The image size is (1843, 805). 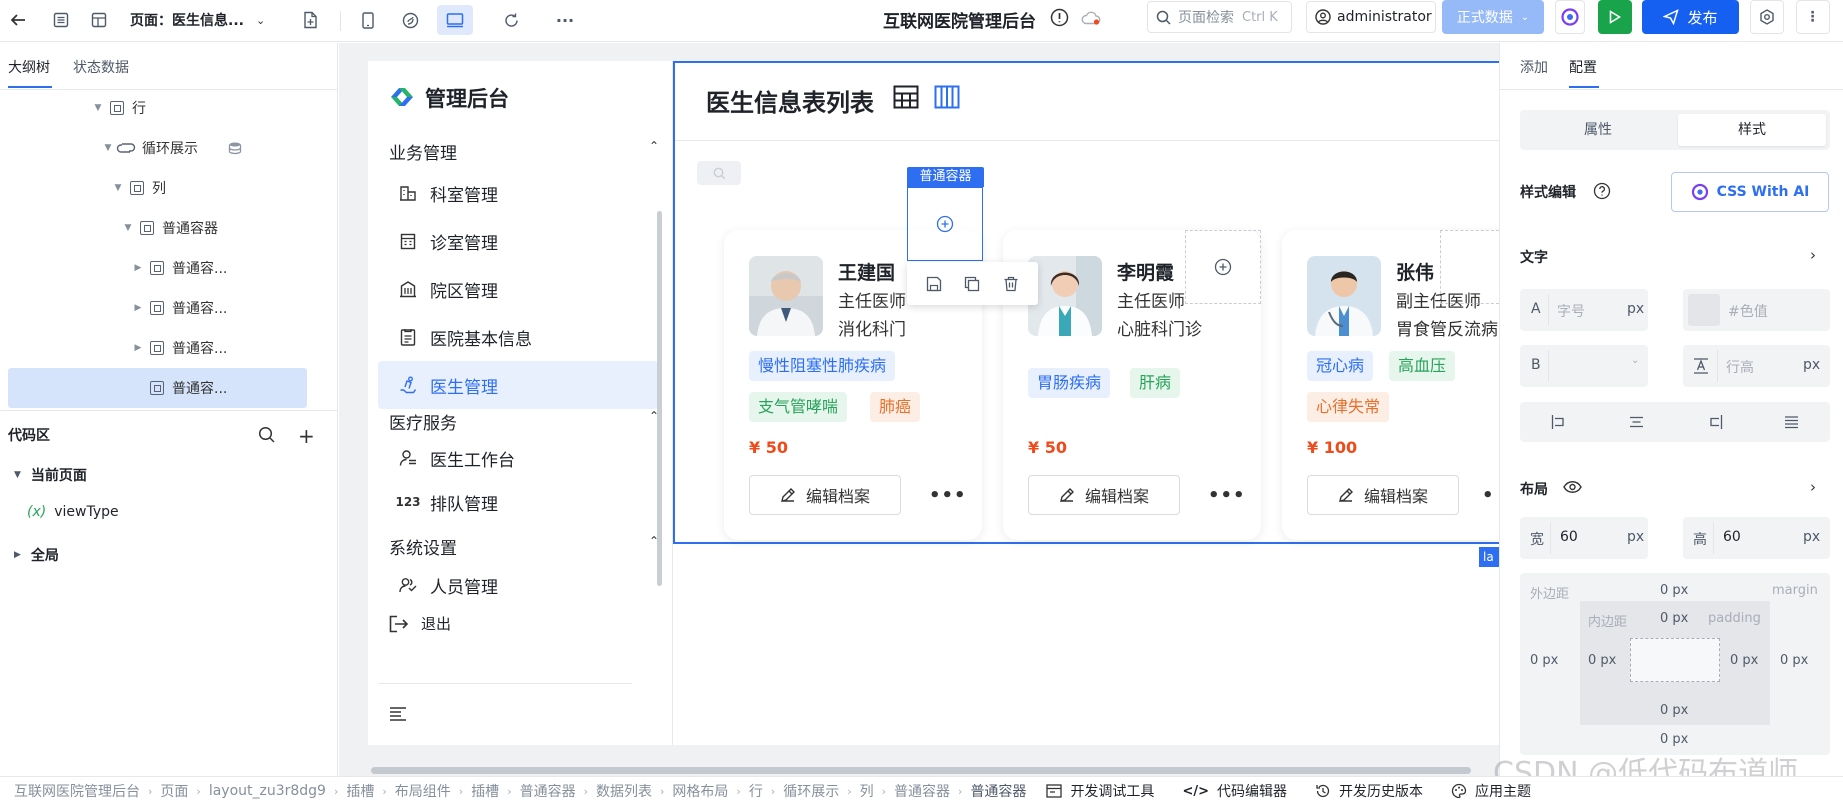 I want to click on page-search-input: 页面检索 Ctrl K, so click(x=1219, y=17).